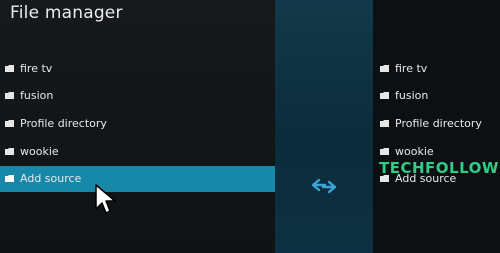 The image size is (500, 253). What do you see at coordinates (436, 69) in the screenshot?
I see `right-item-fire-tv: fire tv` at bounding box center [436, 69].